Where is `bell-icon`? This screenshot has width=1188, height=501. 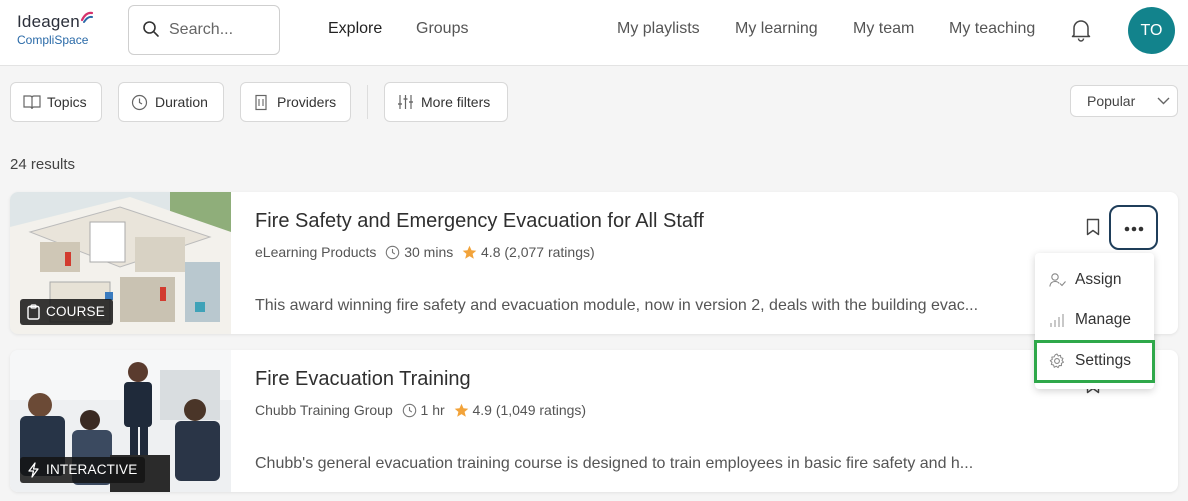 bell-icon is located at coordinates (1081, 32).